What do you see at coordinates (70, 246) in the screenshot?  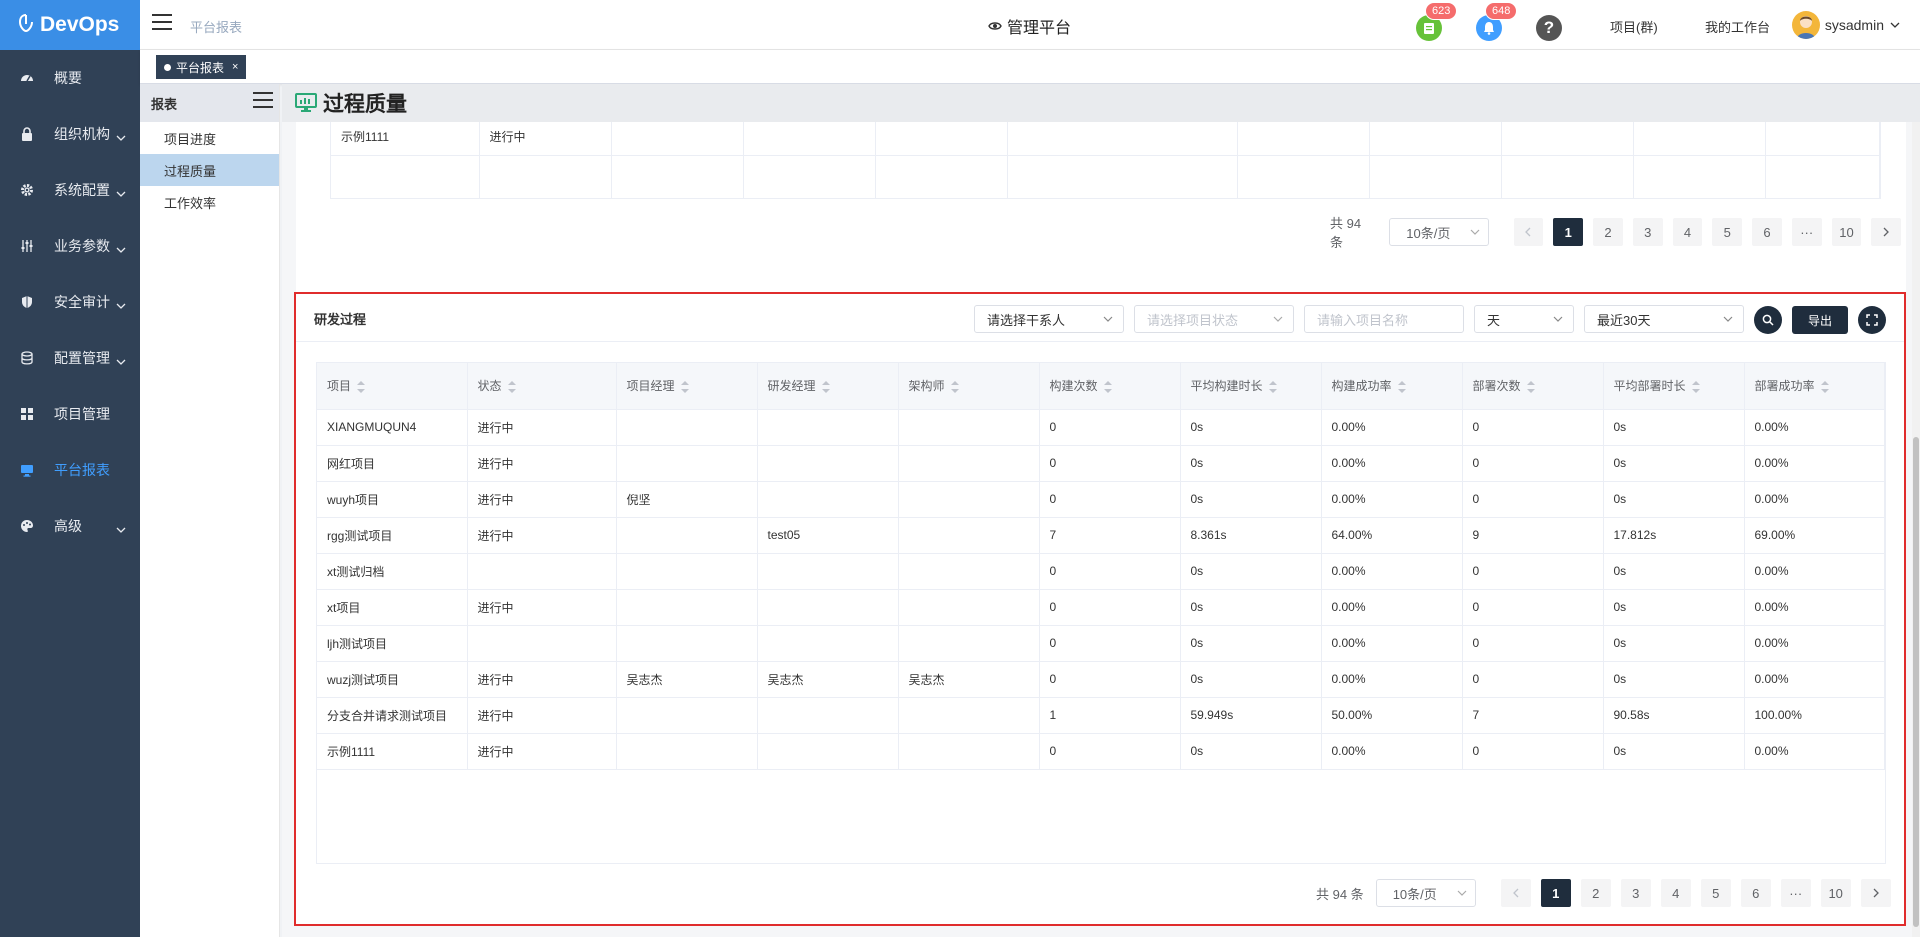 I see `sidebar-item-3: 业务参数` at bounding box center [70, 246].